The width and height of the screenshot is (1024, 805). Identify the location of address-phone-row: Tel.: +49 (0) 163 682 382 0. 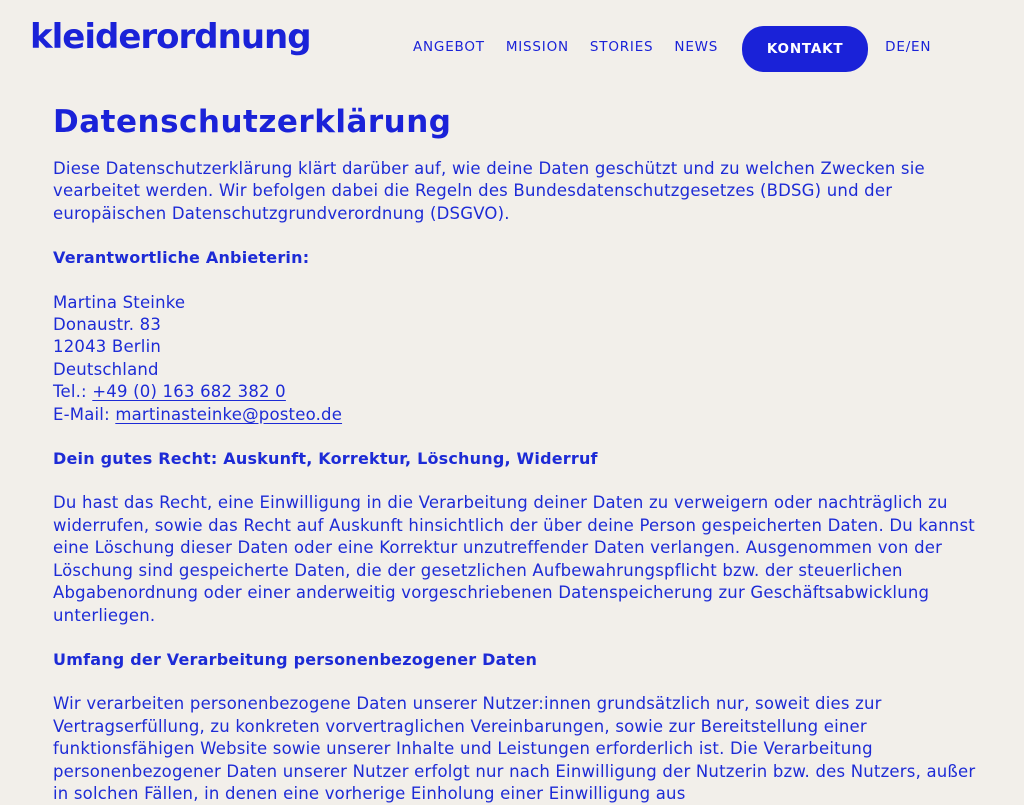
(518, 392).